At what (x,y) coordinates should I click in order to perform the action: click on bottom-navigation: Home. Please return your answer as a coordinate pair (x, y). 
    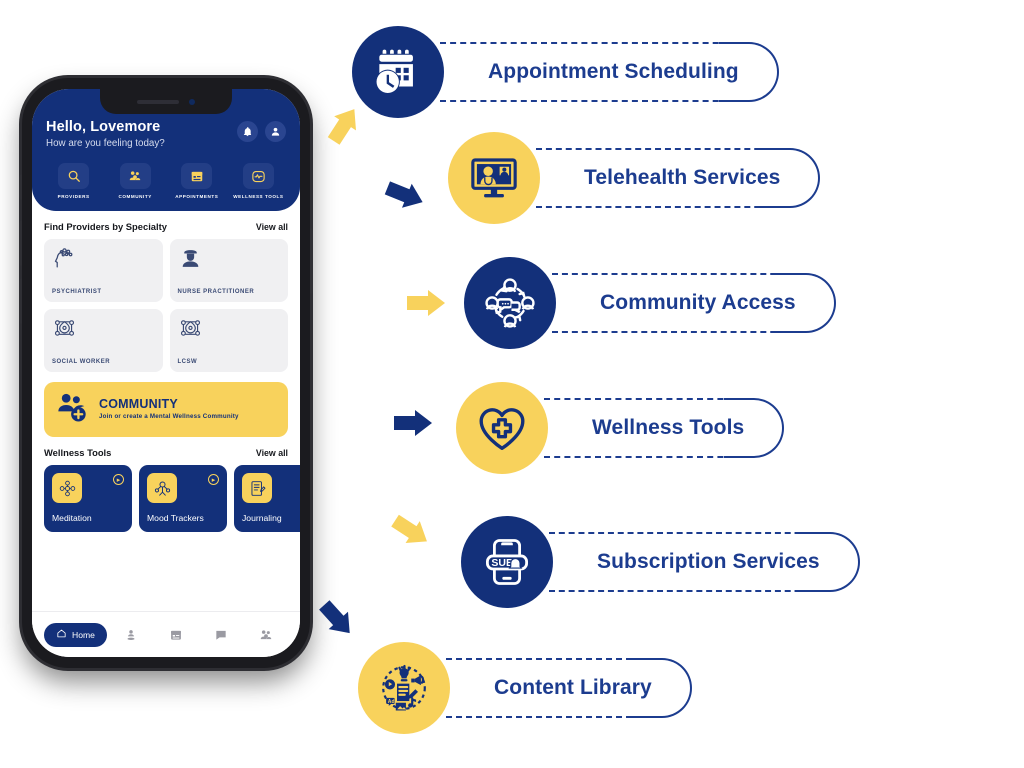
    Looking at the image, I should click on (166, 634).